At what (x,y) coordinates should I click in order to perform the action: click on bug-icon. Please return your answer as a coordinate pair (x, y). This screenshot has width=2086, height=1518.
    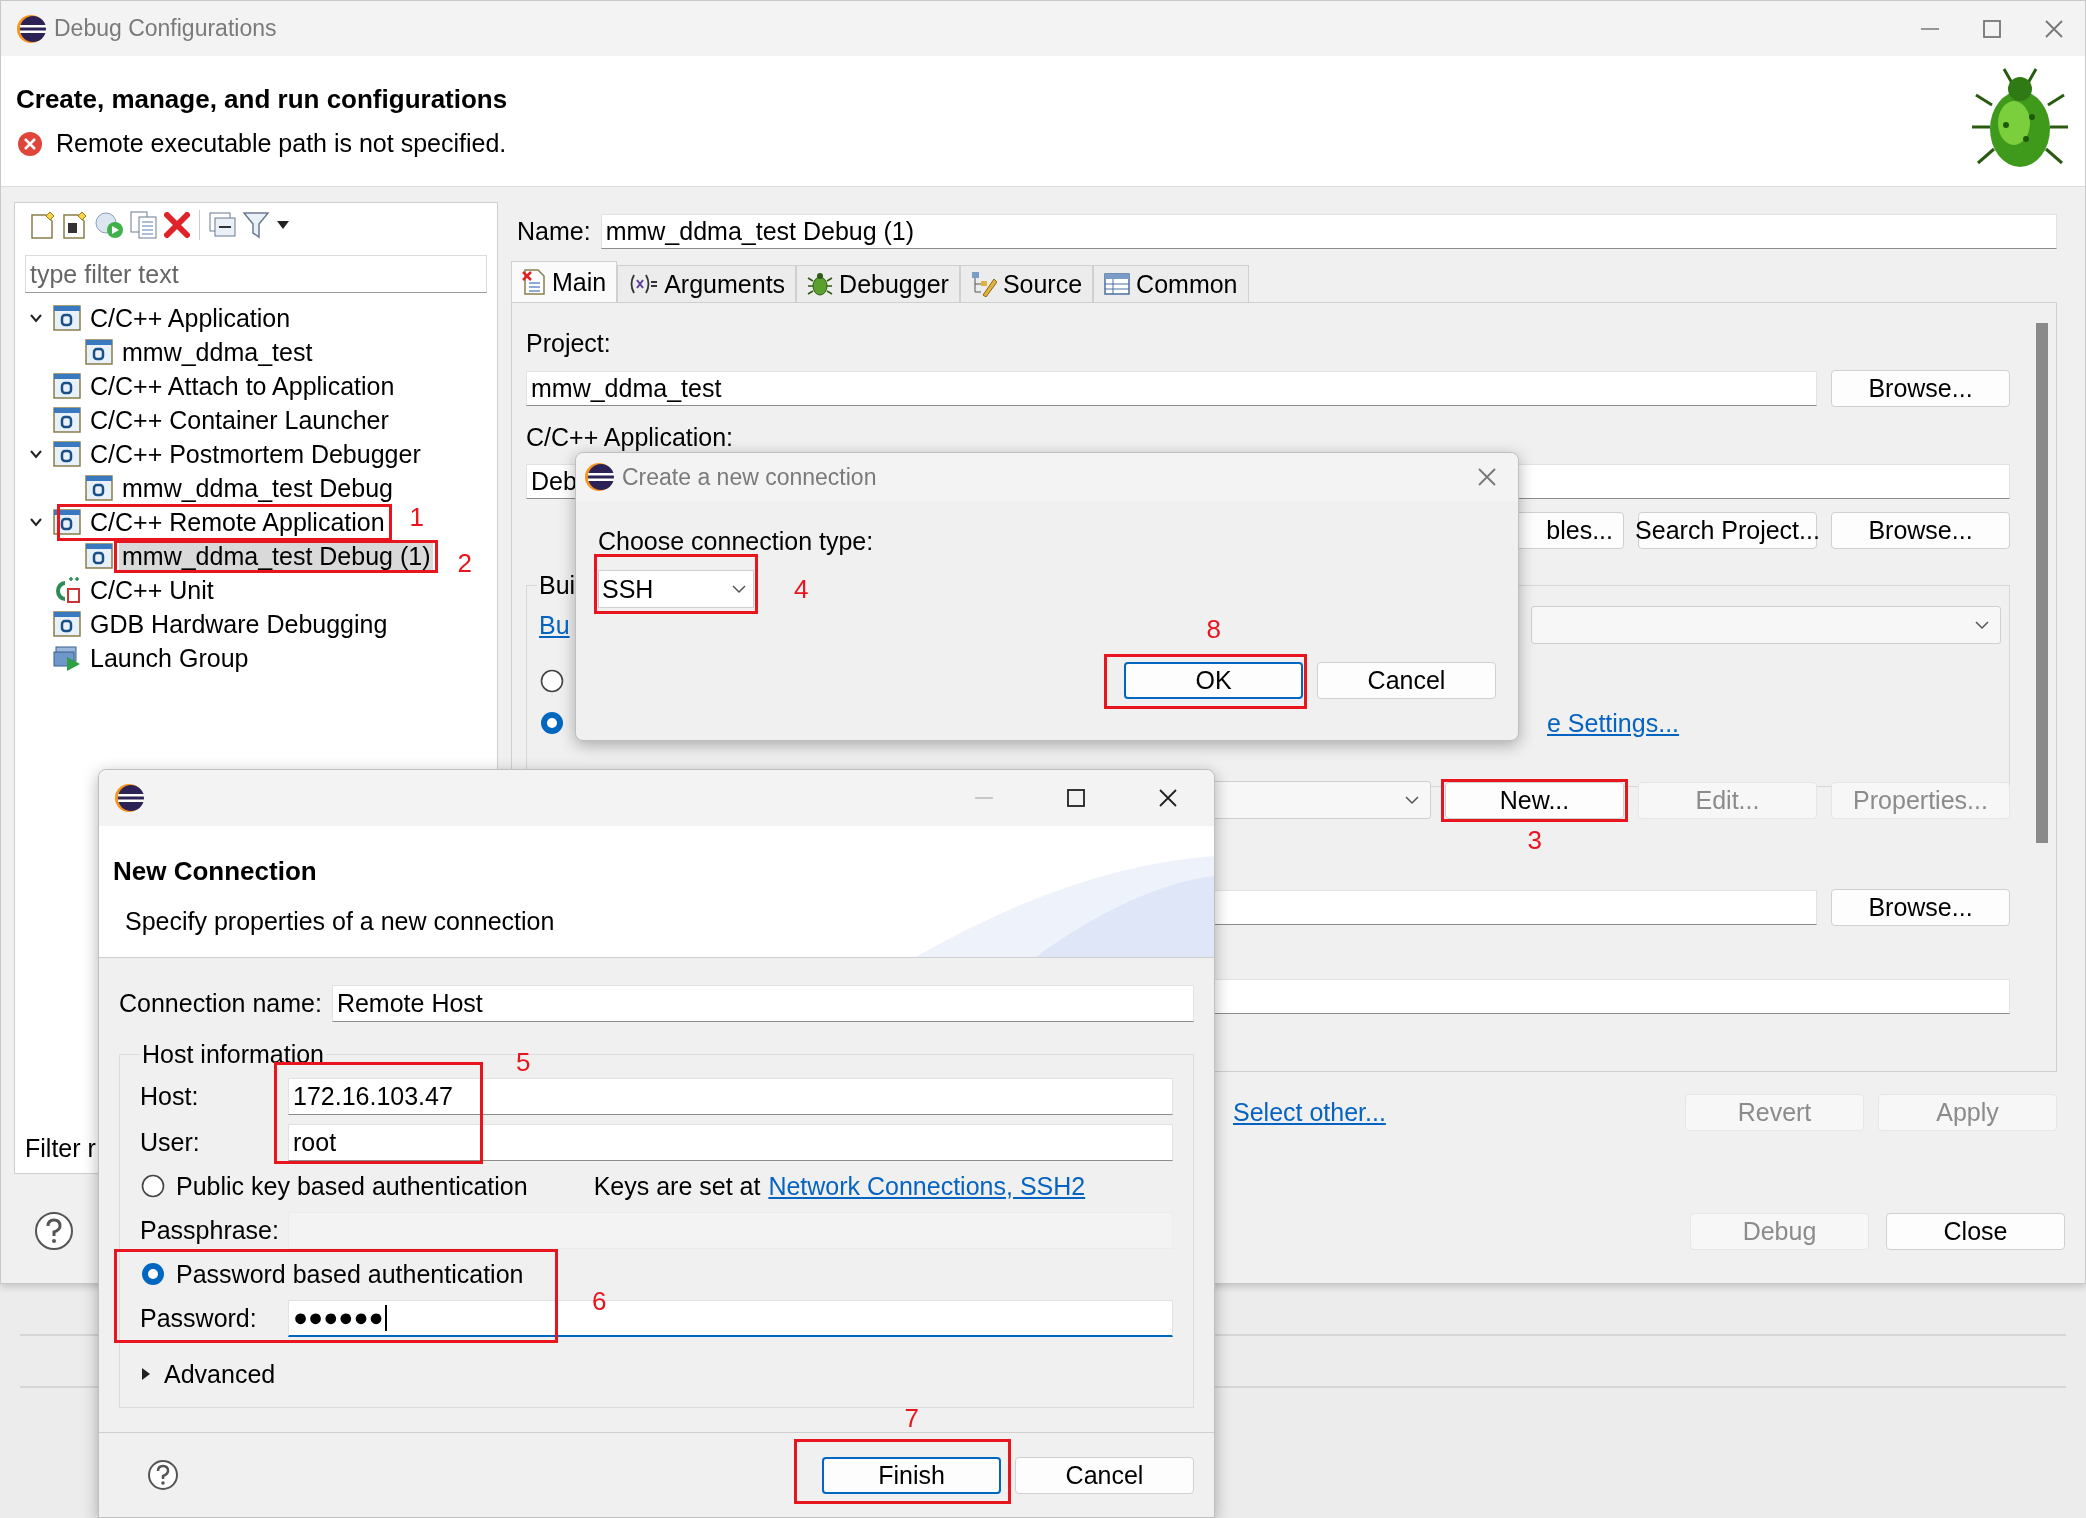
    Looking at the image, I should click on (820, 284).